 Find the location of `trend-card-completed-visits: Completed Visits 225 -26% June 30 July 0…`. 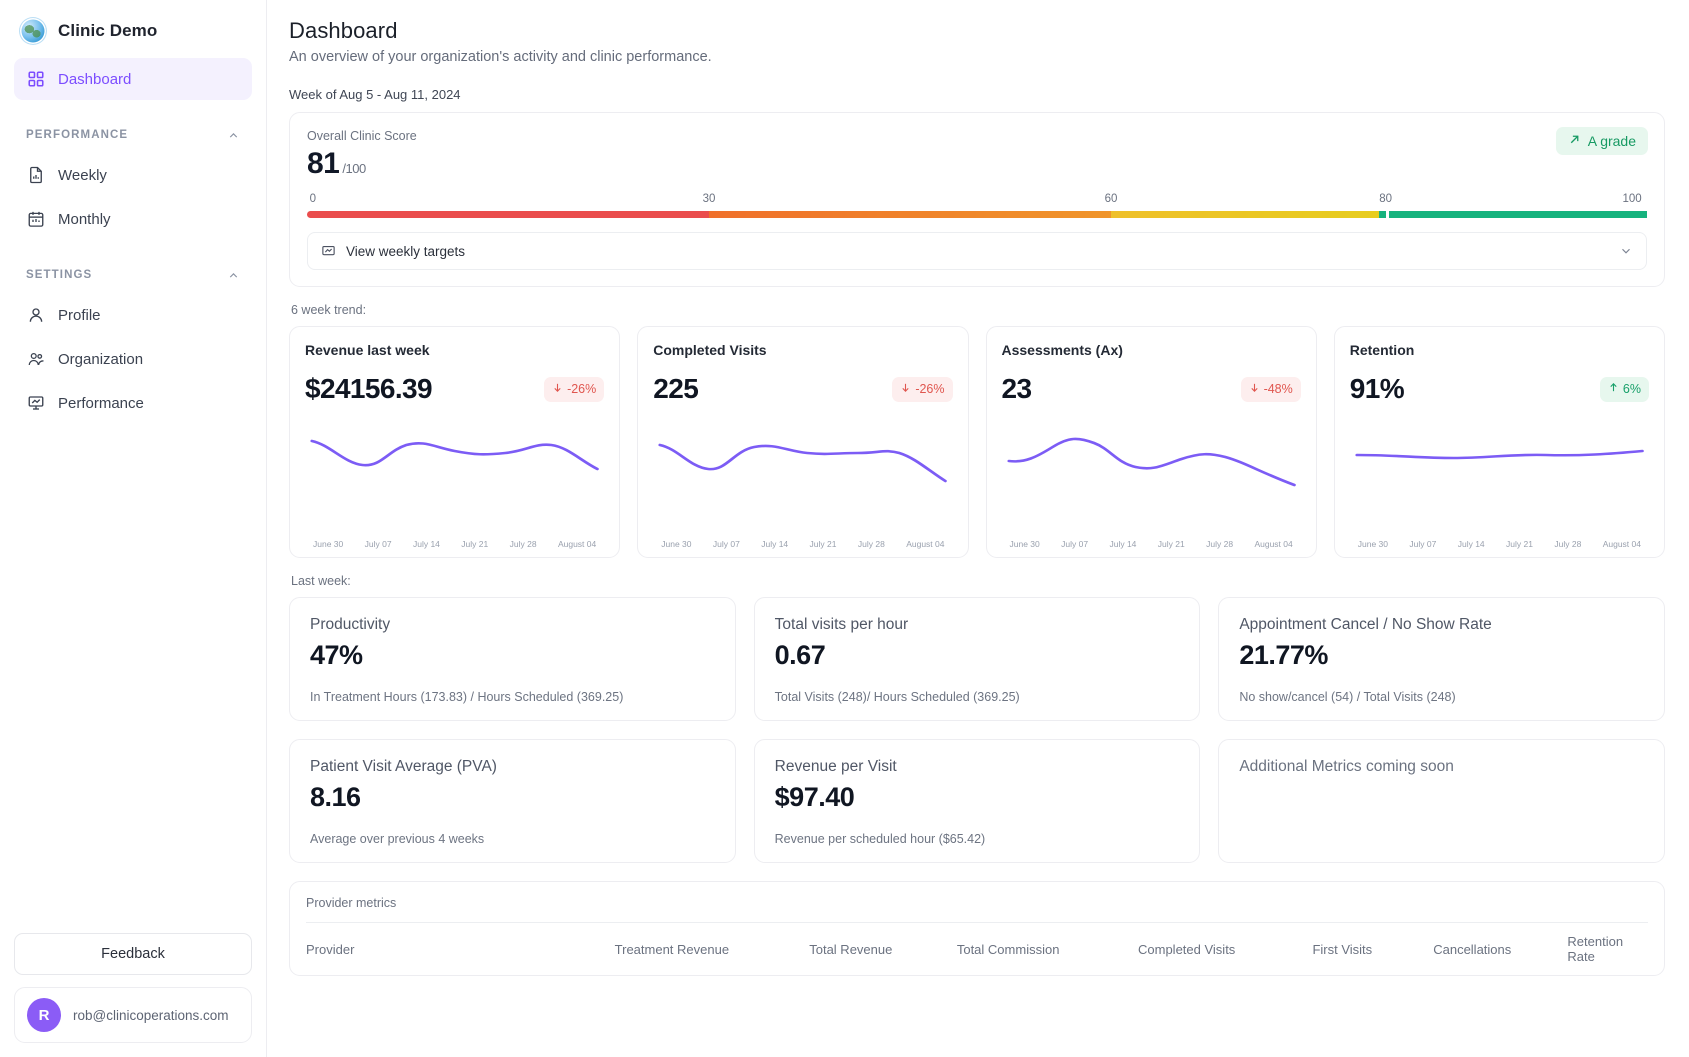

trend-card-completed-visits: Completed Visits 225 -26% June 30 July 0… is located at coordinates (803, 442).